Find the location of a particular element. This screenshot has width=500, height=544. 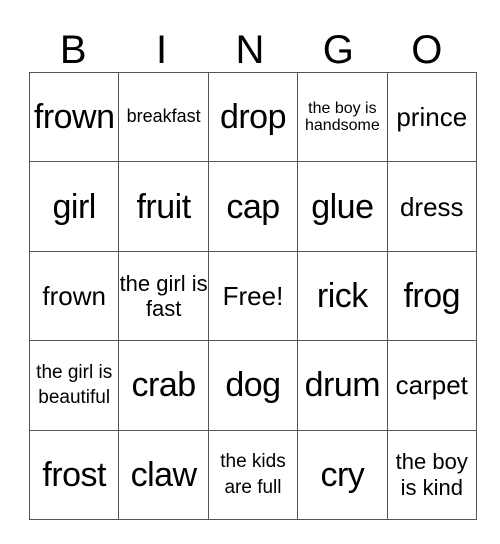

bingo-cell: crab is located at coordinates (163, 385).